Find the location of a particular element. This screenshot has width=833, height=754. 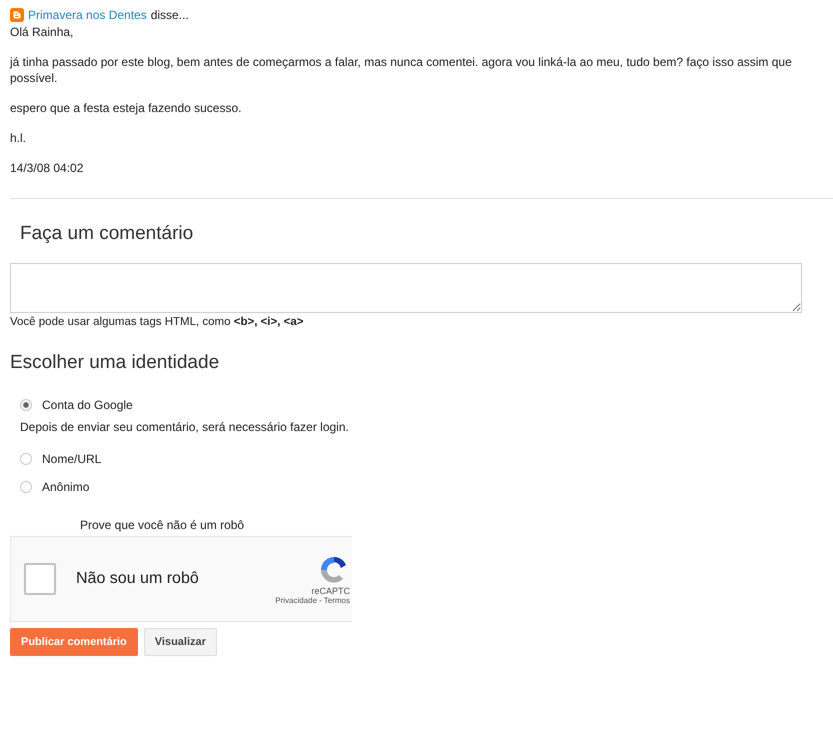

recaptcha-brand: reCAPTC is located at coordinates (330, 591).